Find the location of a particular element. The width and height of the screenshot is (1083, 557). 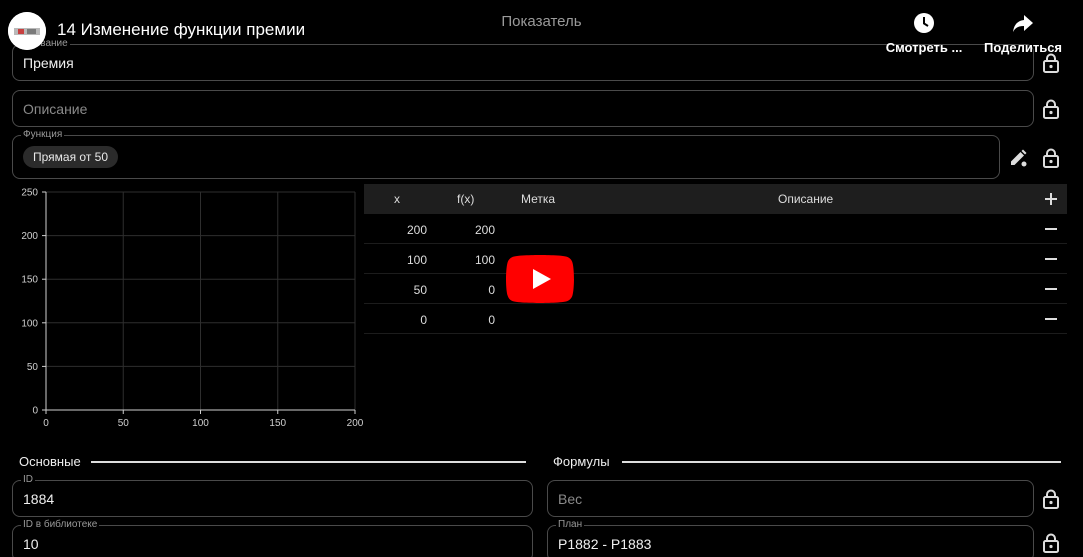

description-field: Описание is located at coordinates (523, 108).